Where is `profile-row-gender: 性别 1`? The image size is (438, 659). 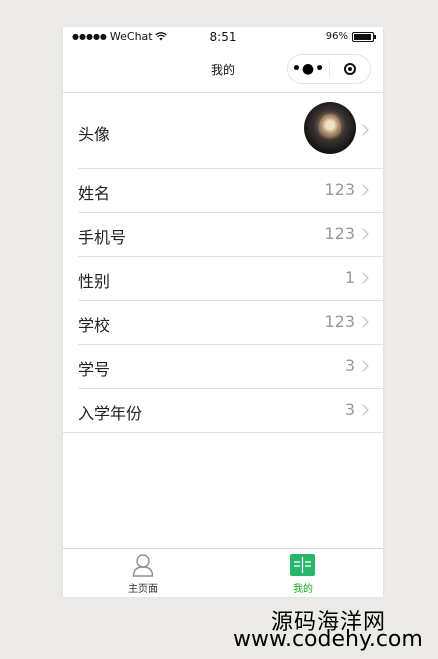 profile-row-gender: 性别 1 is located at coordinates (230, 279).